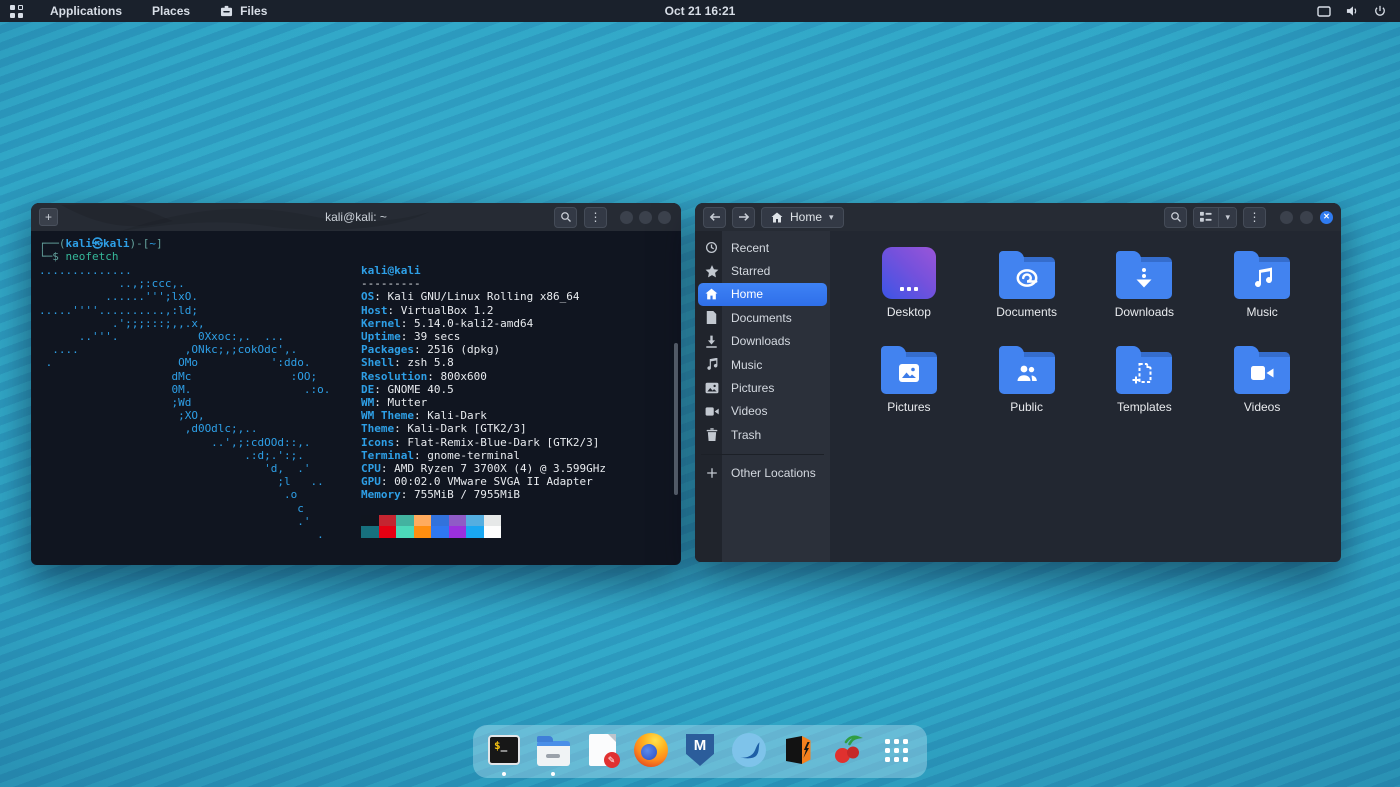  What do you see at coordinates (711, 473) in the screenshot?
I see `plus-icon` at bounding box center [711, 473].